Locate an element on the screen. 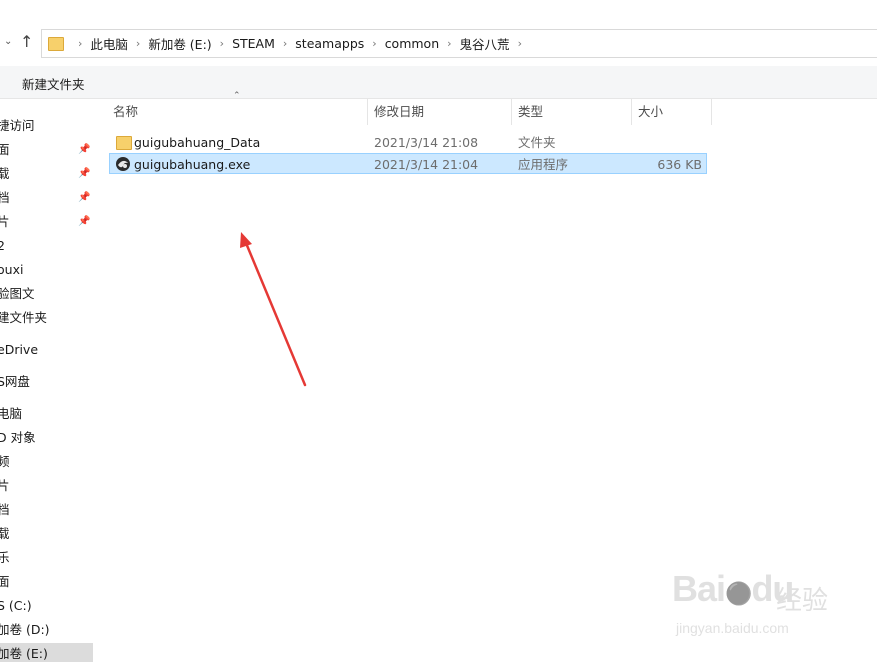  nav-item: S (C:) is located at coordinates (46, 606).